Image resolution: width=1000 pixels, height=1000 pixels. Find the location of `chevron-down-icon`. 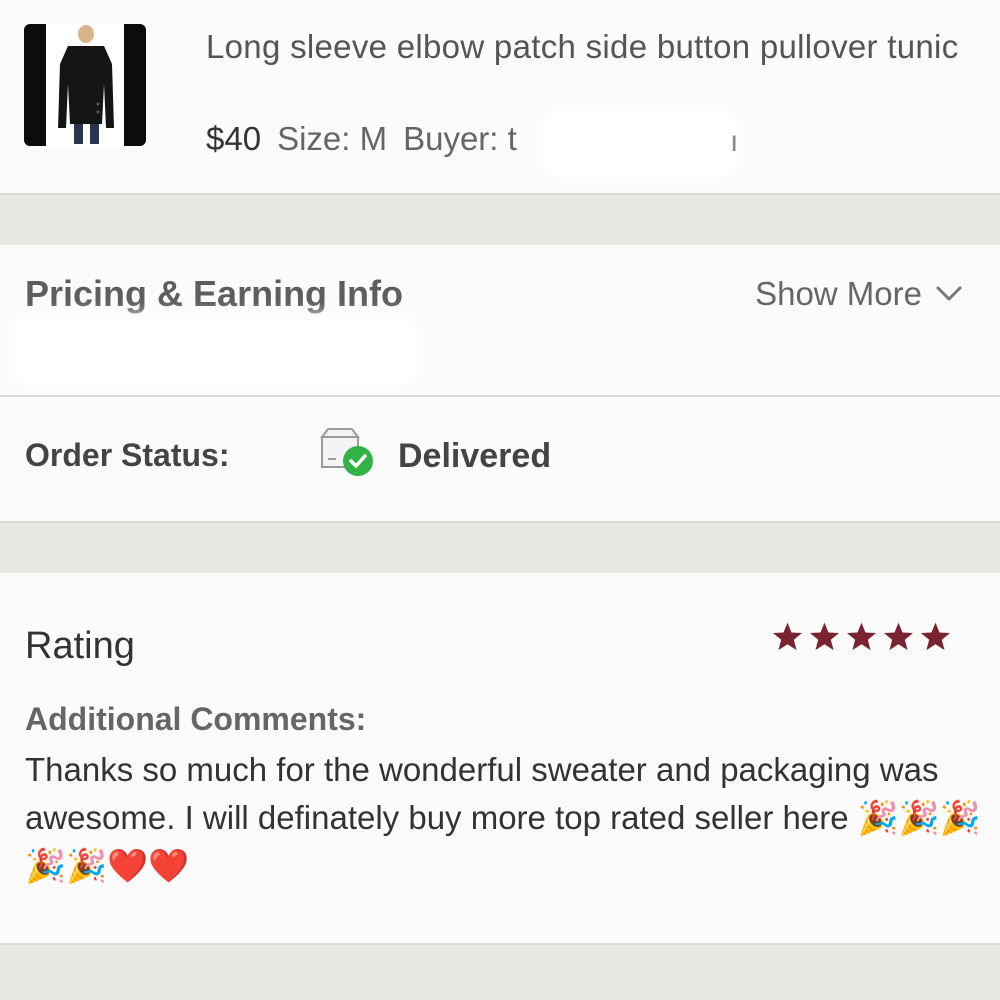

chevron-down-icon is located at coordinates (949, 293).